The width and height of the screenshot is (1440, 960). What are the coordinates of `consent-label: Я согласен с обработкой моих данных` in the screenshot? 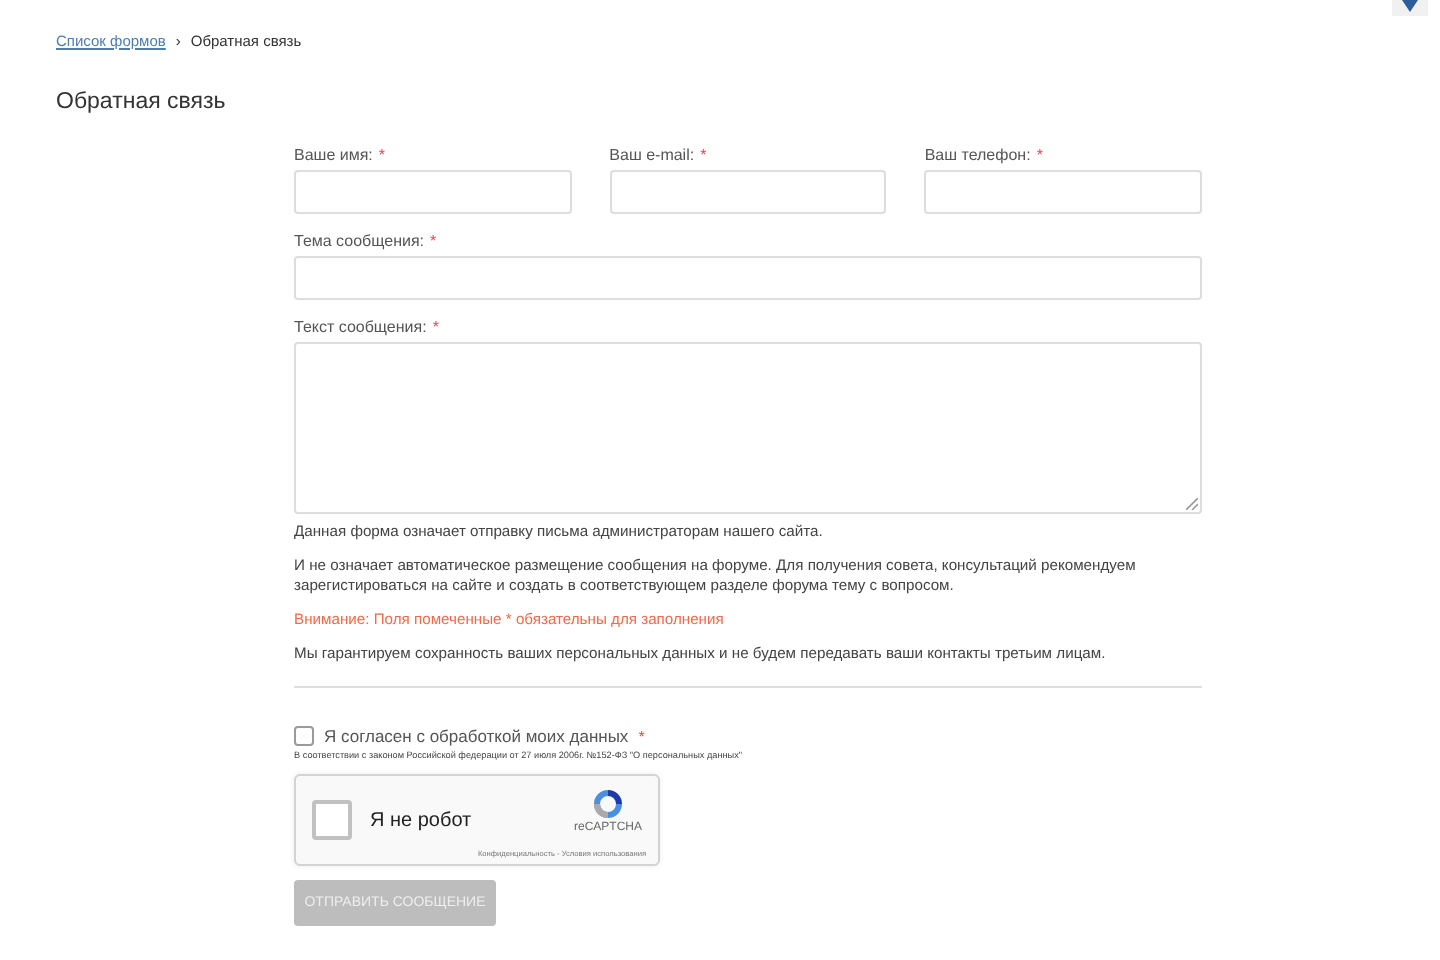 It's located at (476, 736).